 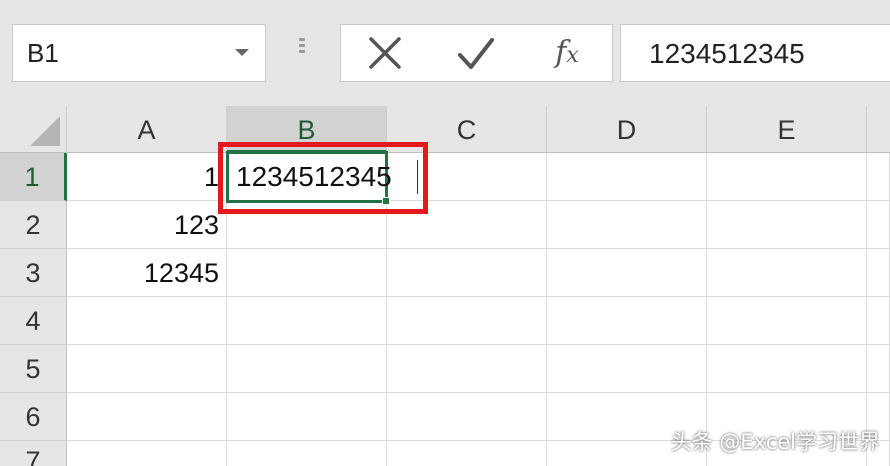 I want to click on cell-f2, so click(x=878, y=225).